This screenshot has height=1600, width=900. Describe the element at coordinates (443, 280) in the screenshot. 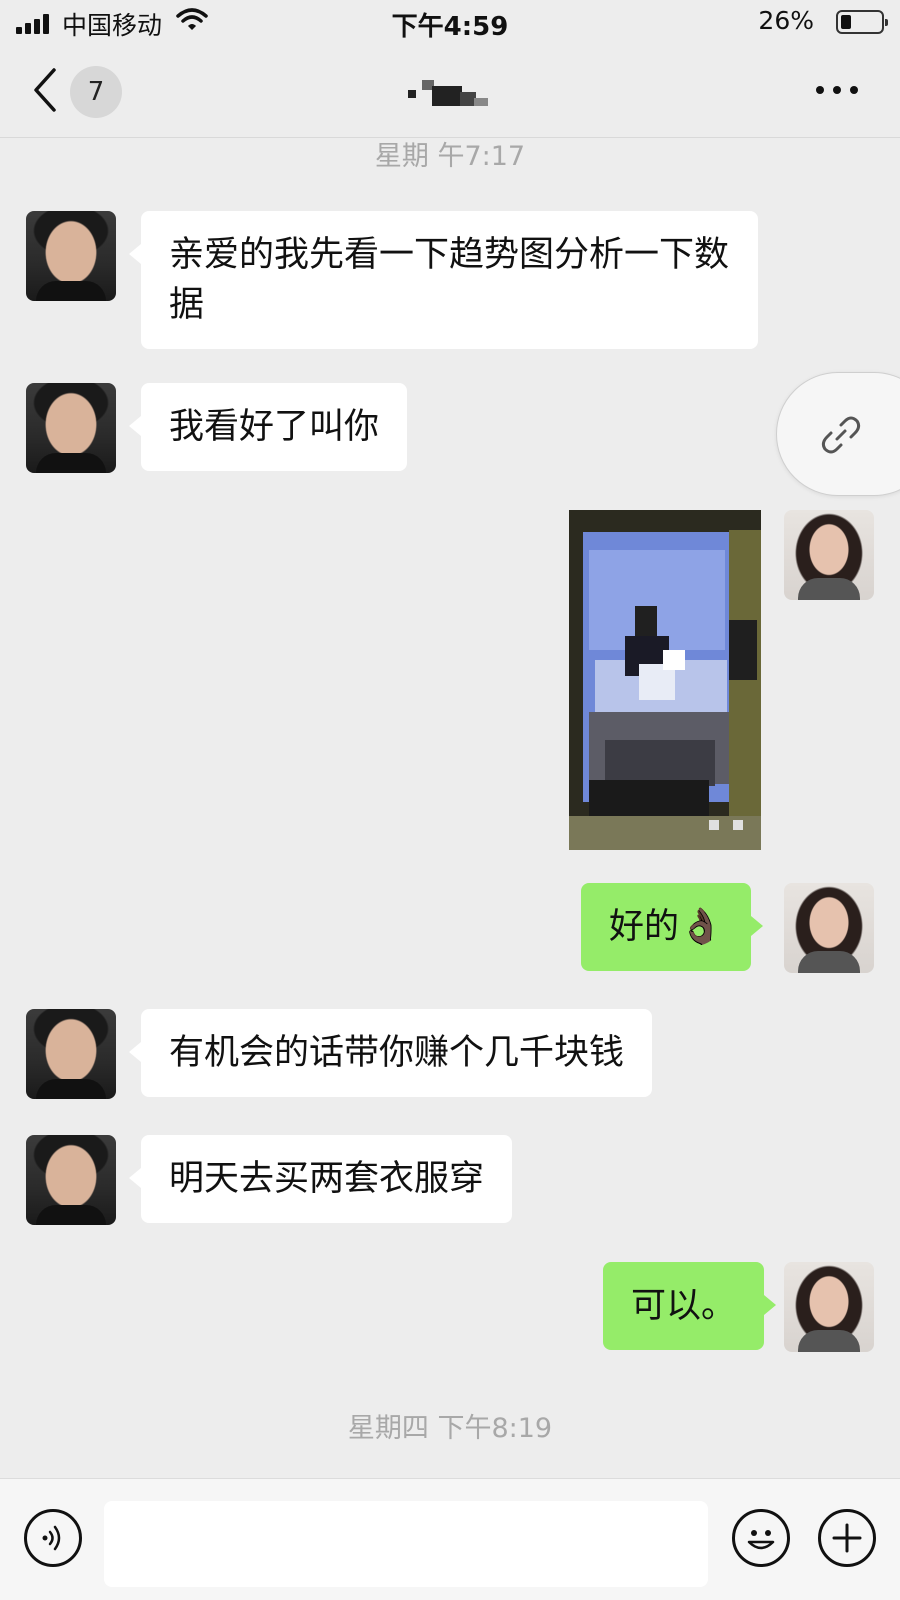

I see `message-bubble-received: 亲爱的我先看一下趋势图分析一下数据` at that location.